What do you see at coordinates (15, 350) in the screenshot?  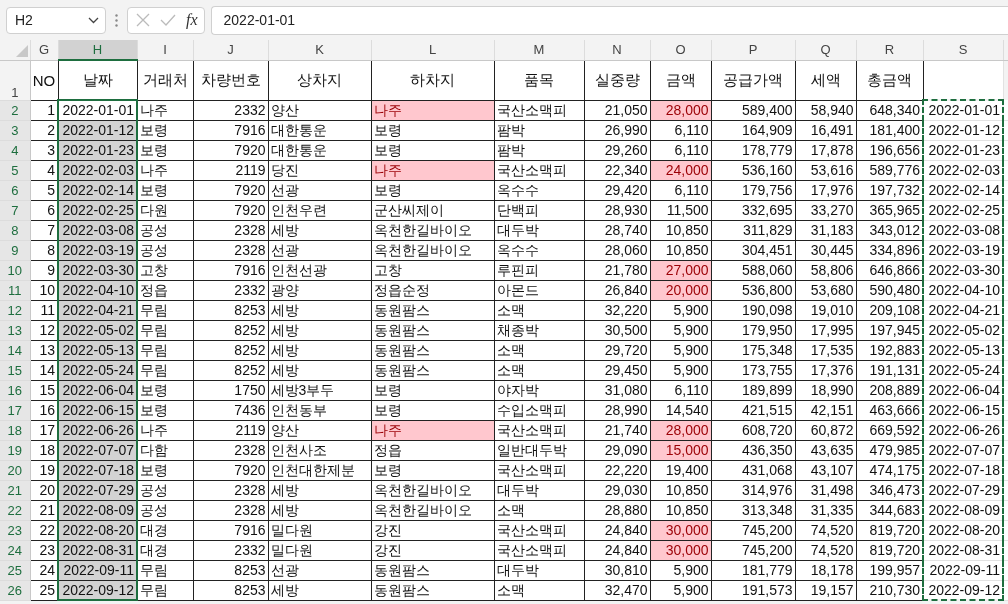 I see `row-header: 14` at bounding box center [15, 350].